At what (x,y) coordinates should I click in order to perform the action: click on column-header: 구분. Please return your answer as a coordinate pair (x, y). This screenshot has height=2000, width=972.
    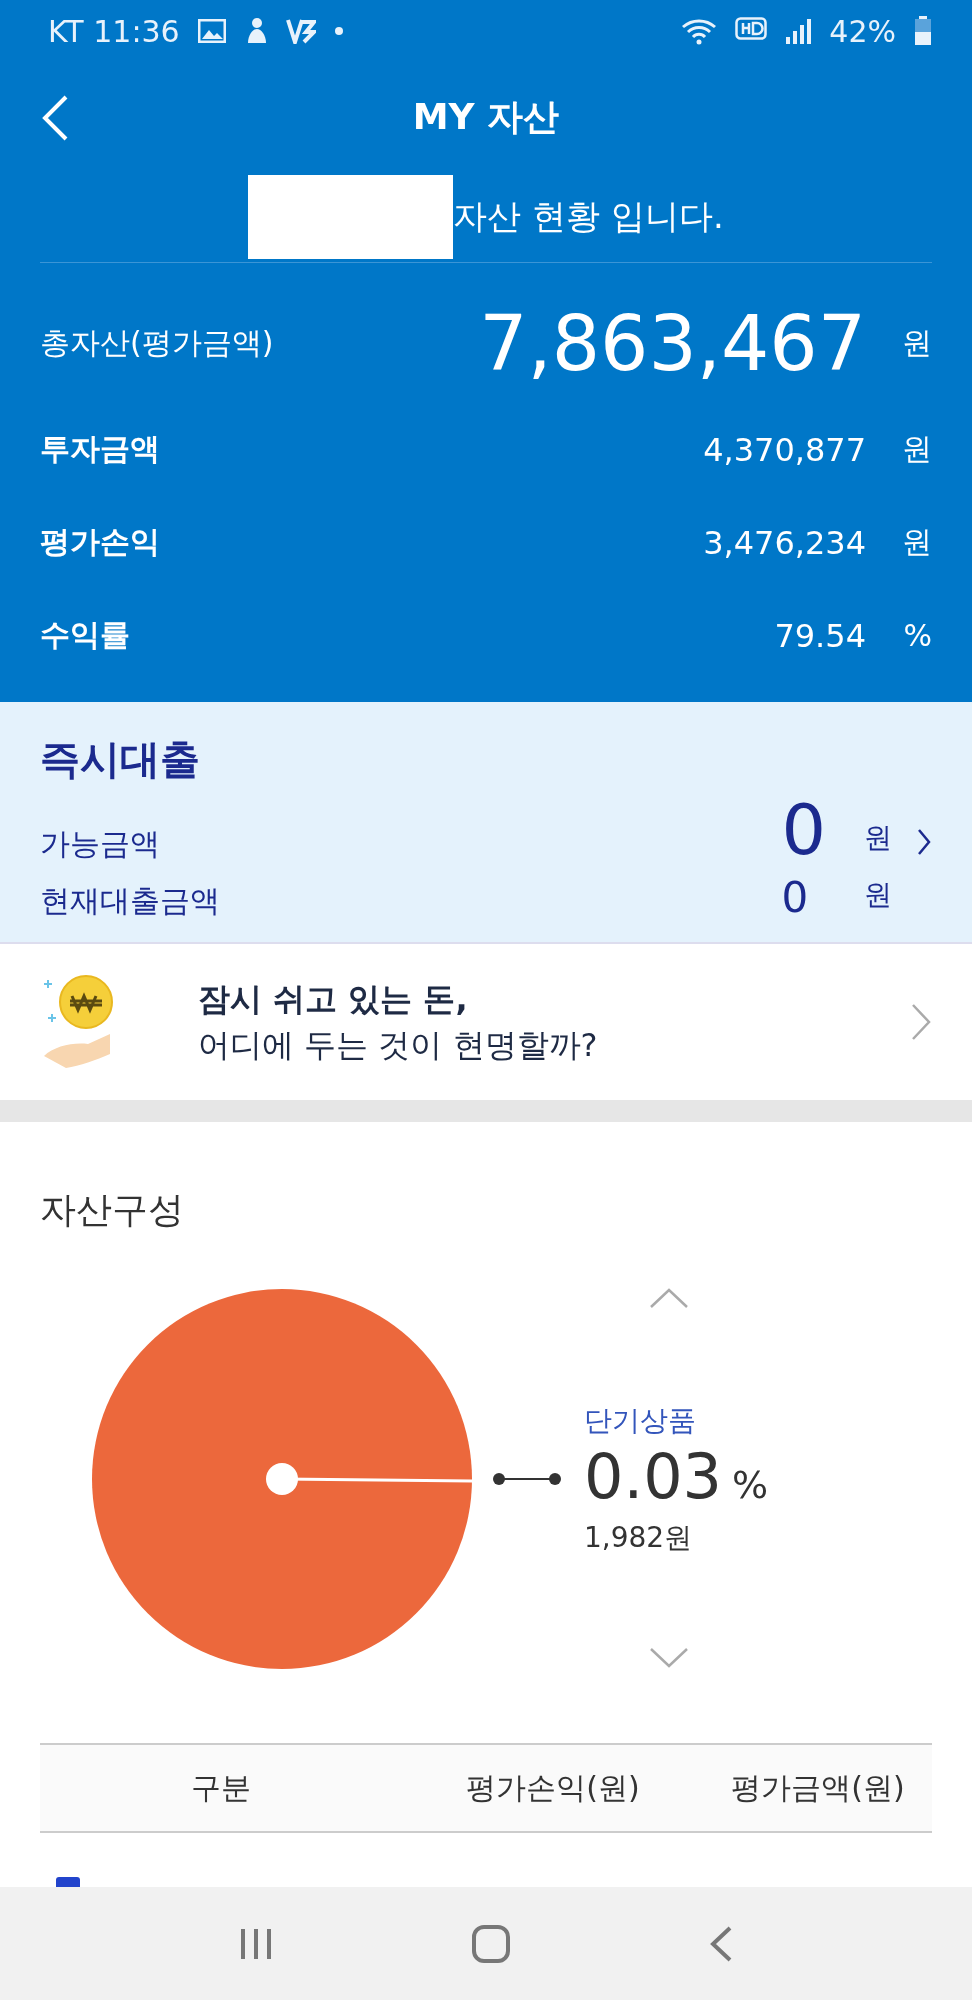
    Looking at the image, I should click on (221, 1788).